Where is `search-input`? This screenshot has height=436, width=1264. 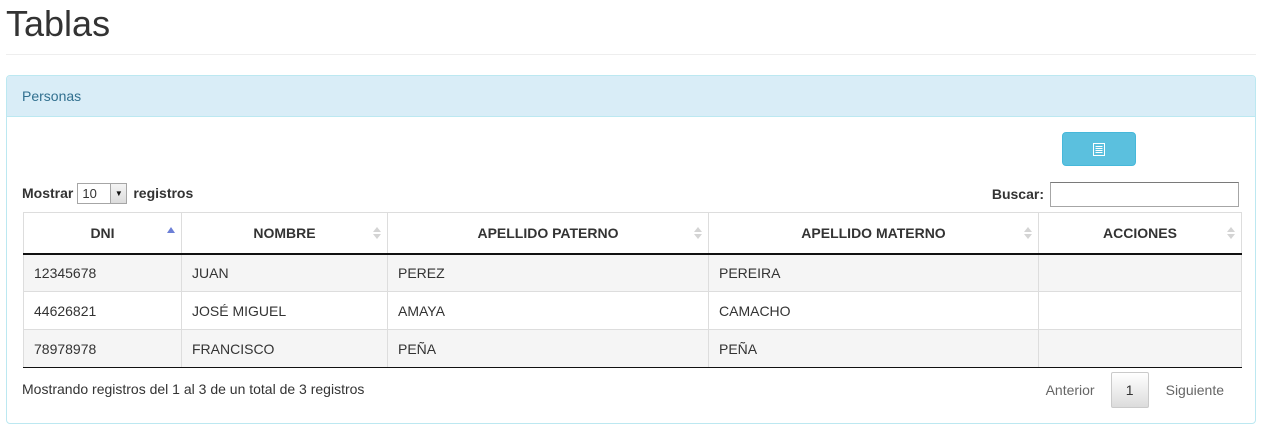 search-input is located at coordinates (1144, 194).